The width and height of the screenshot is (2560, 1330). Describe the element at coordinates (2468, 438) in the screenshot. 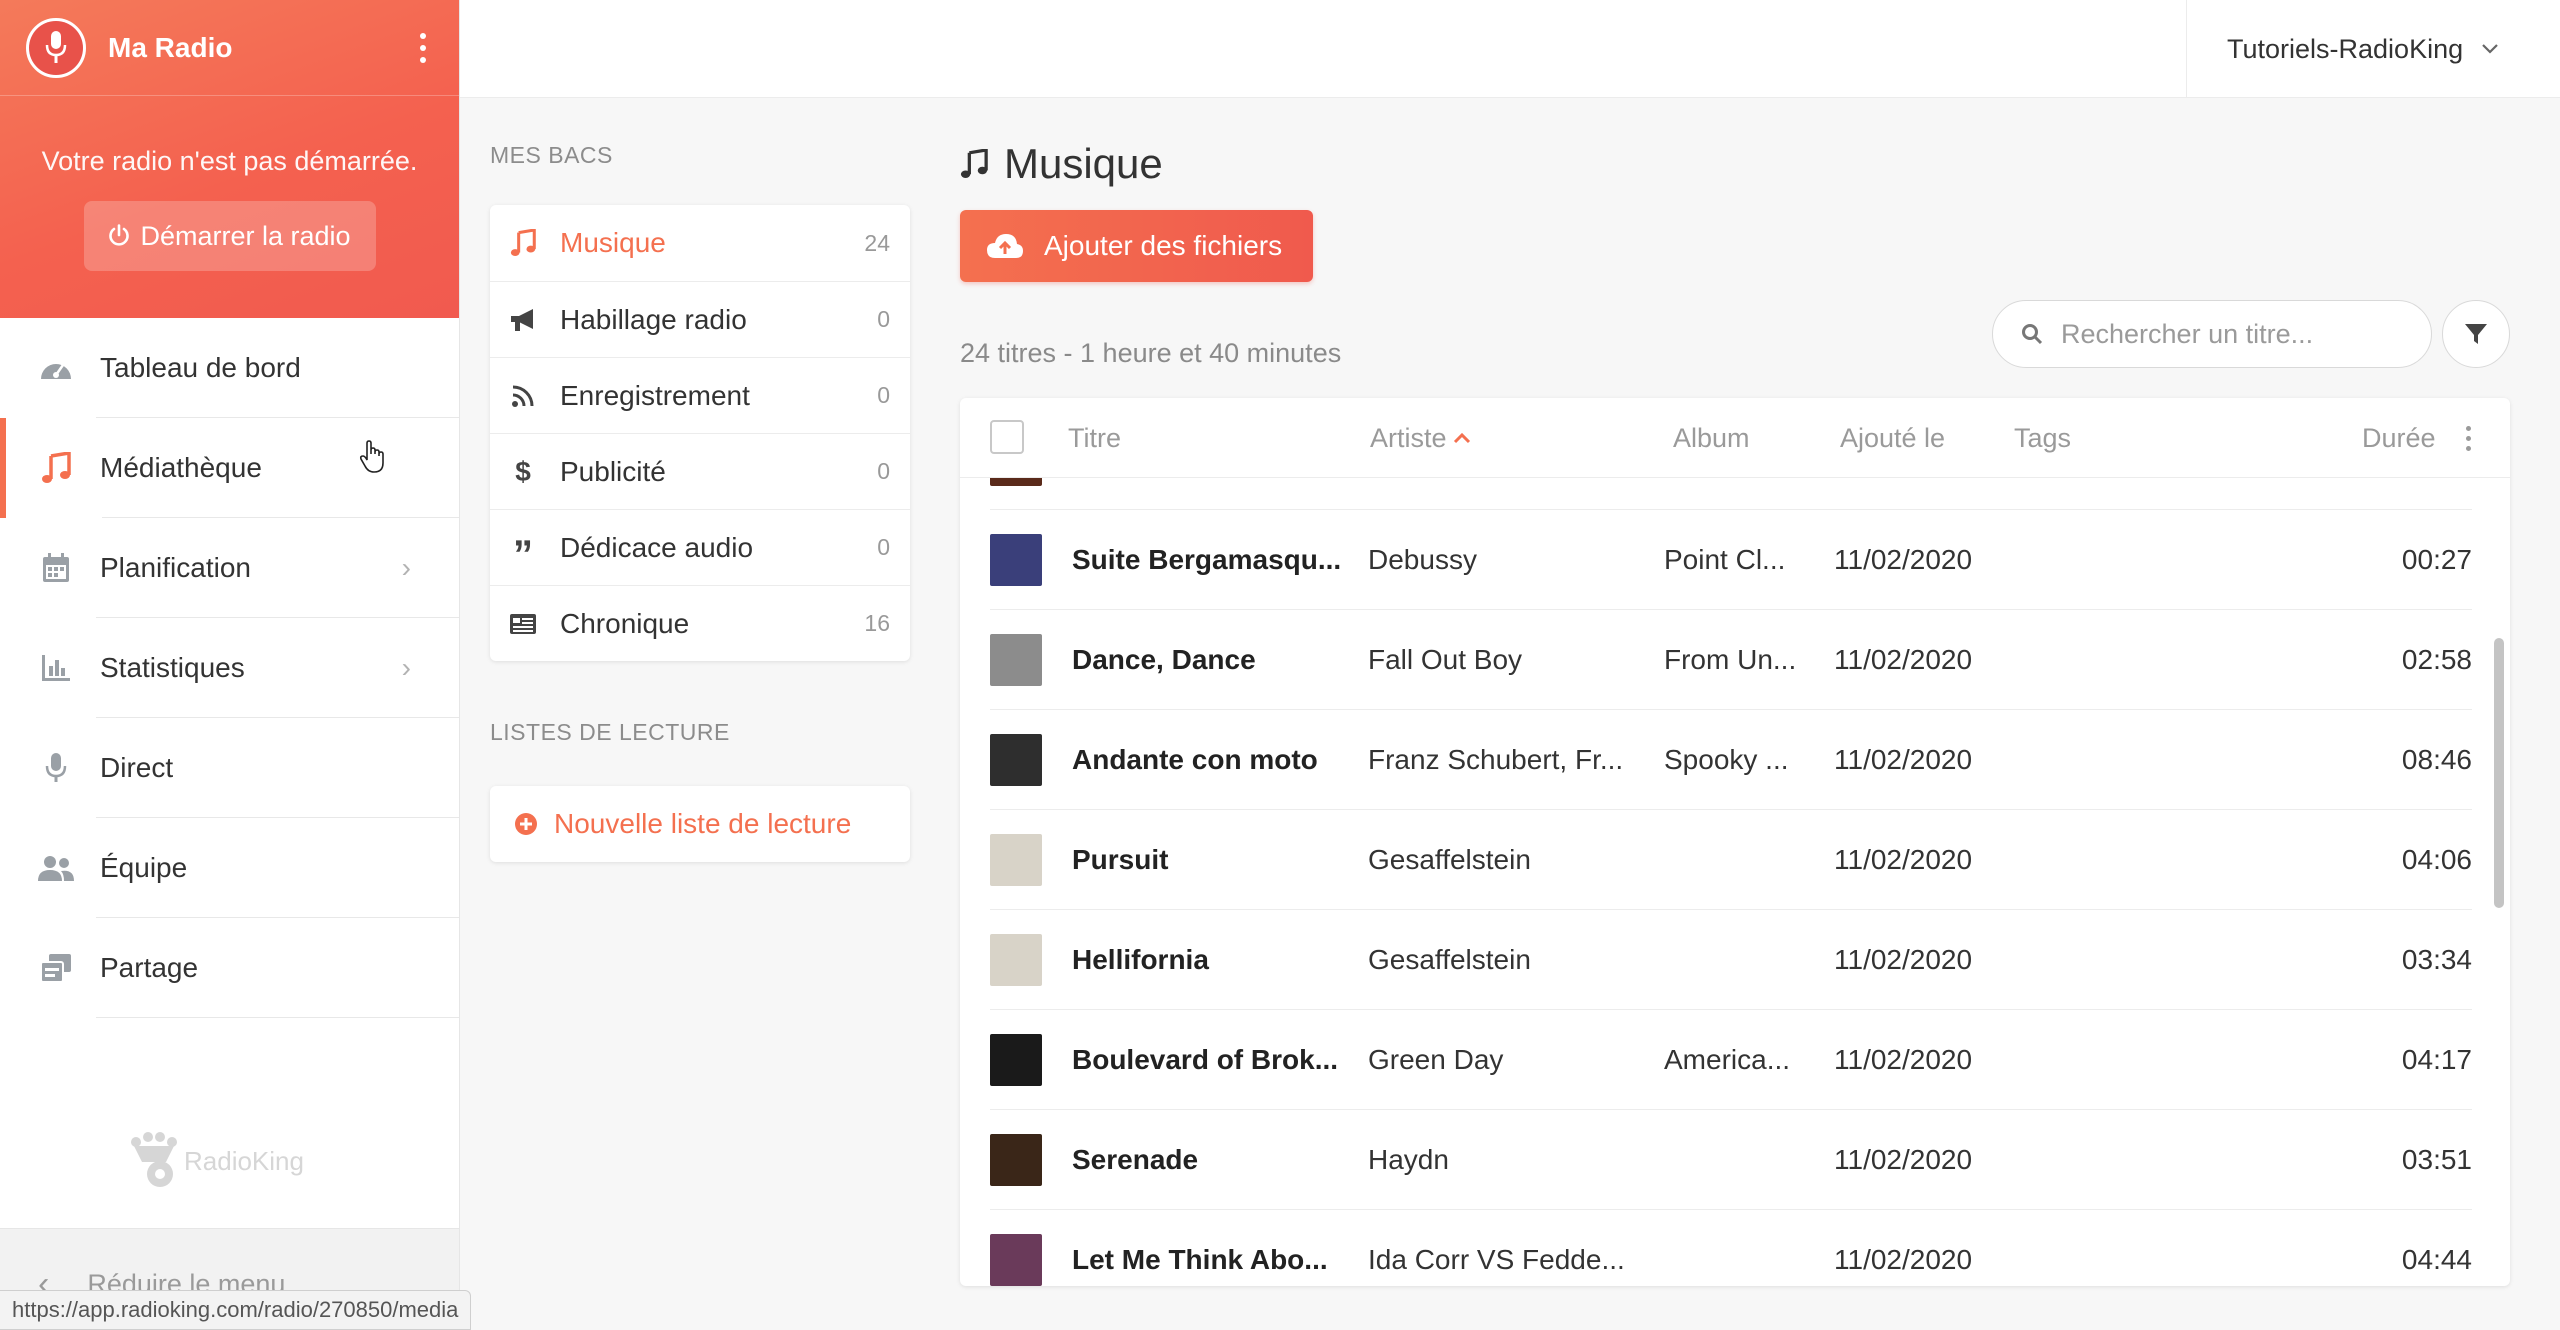

I see `columns-menu-icon` at that location.